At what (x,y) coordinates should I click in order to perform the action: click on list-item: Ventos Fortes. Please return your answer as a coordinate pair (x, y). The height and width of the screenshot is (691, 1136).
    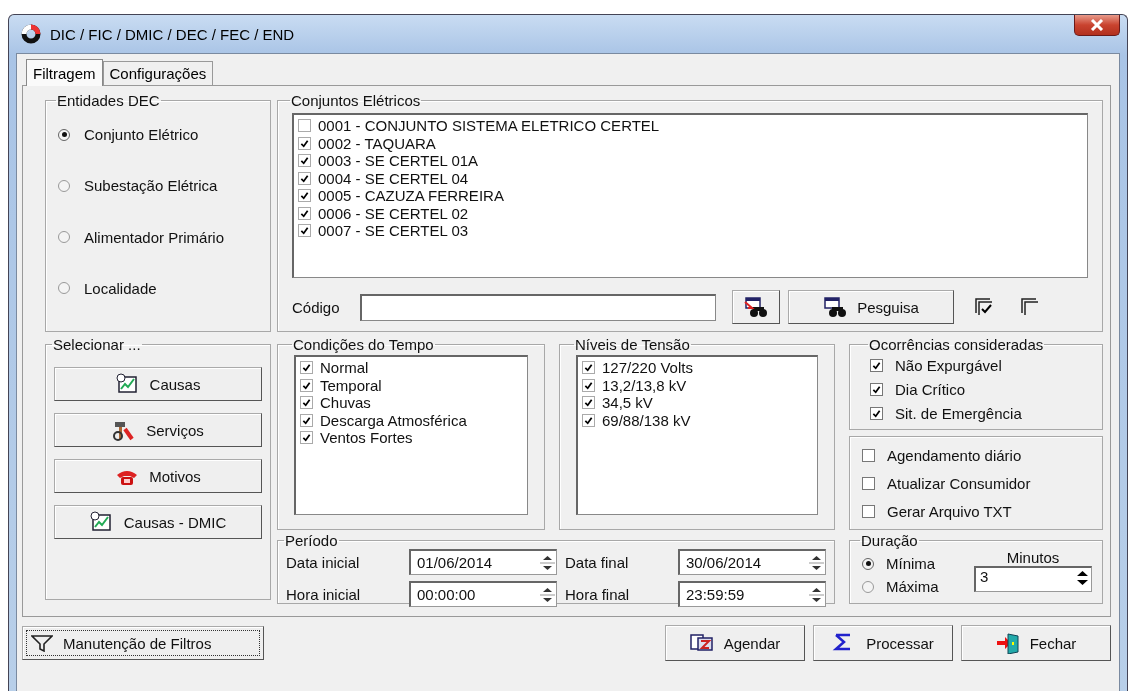
    Looking at the image, I should click on (366, 438).